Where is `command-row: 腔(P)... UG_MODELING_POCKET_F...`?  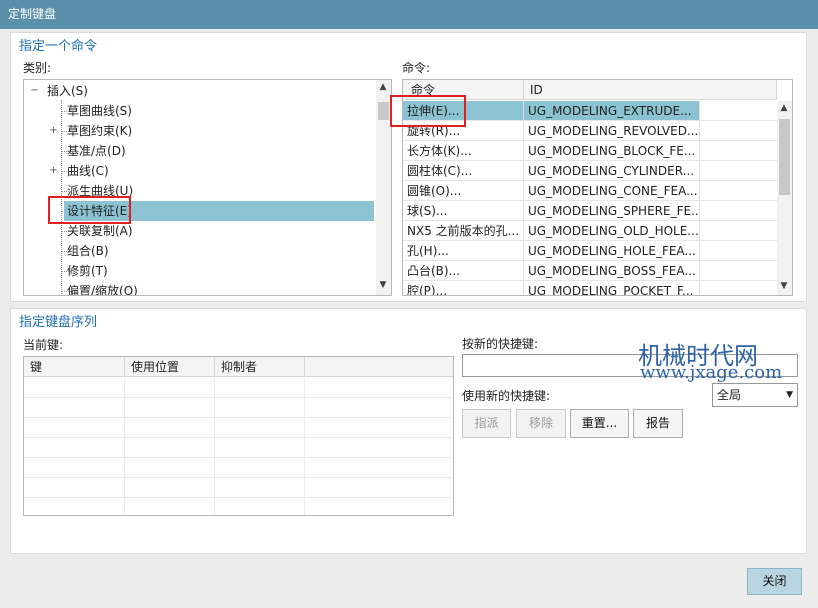 command-row: 腔(P)... UG_MODELING_POCKET_F... is located at coordinates (590, 288).